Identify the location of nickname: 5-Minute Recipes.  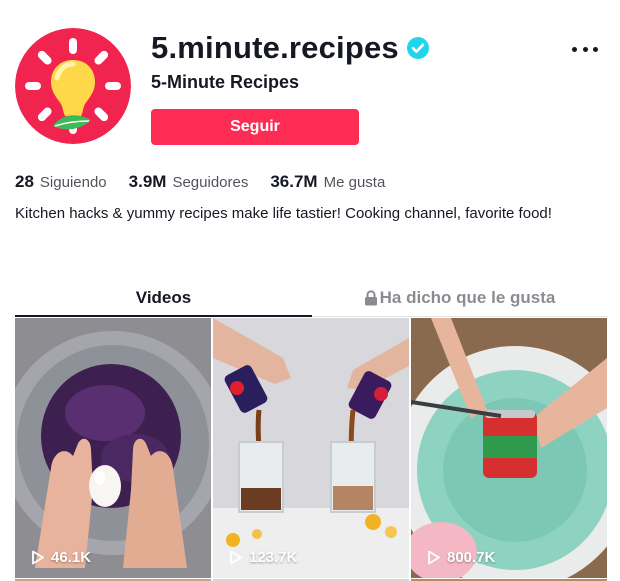
(225, 82).